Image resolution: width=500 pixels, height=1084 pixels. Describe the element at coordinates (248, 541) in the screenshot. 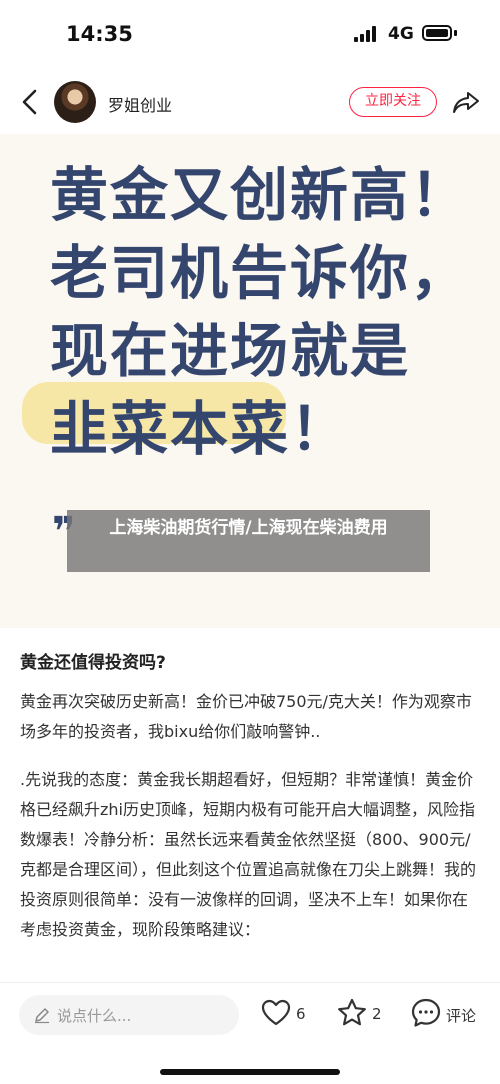

I see `overlay-title: 上海柴油期货行情/上海现在柴油费用` at that location.